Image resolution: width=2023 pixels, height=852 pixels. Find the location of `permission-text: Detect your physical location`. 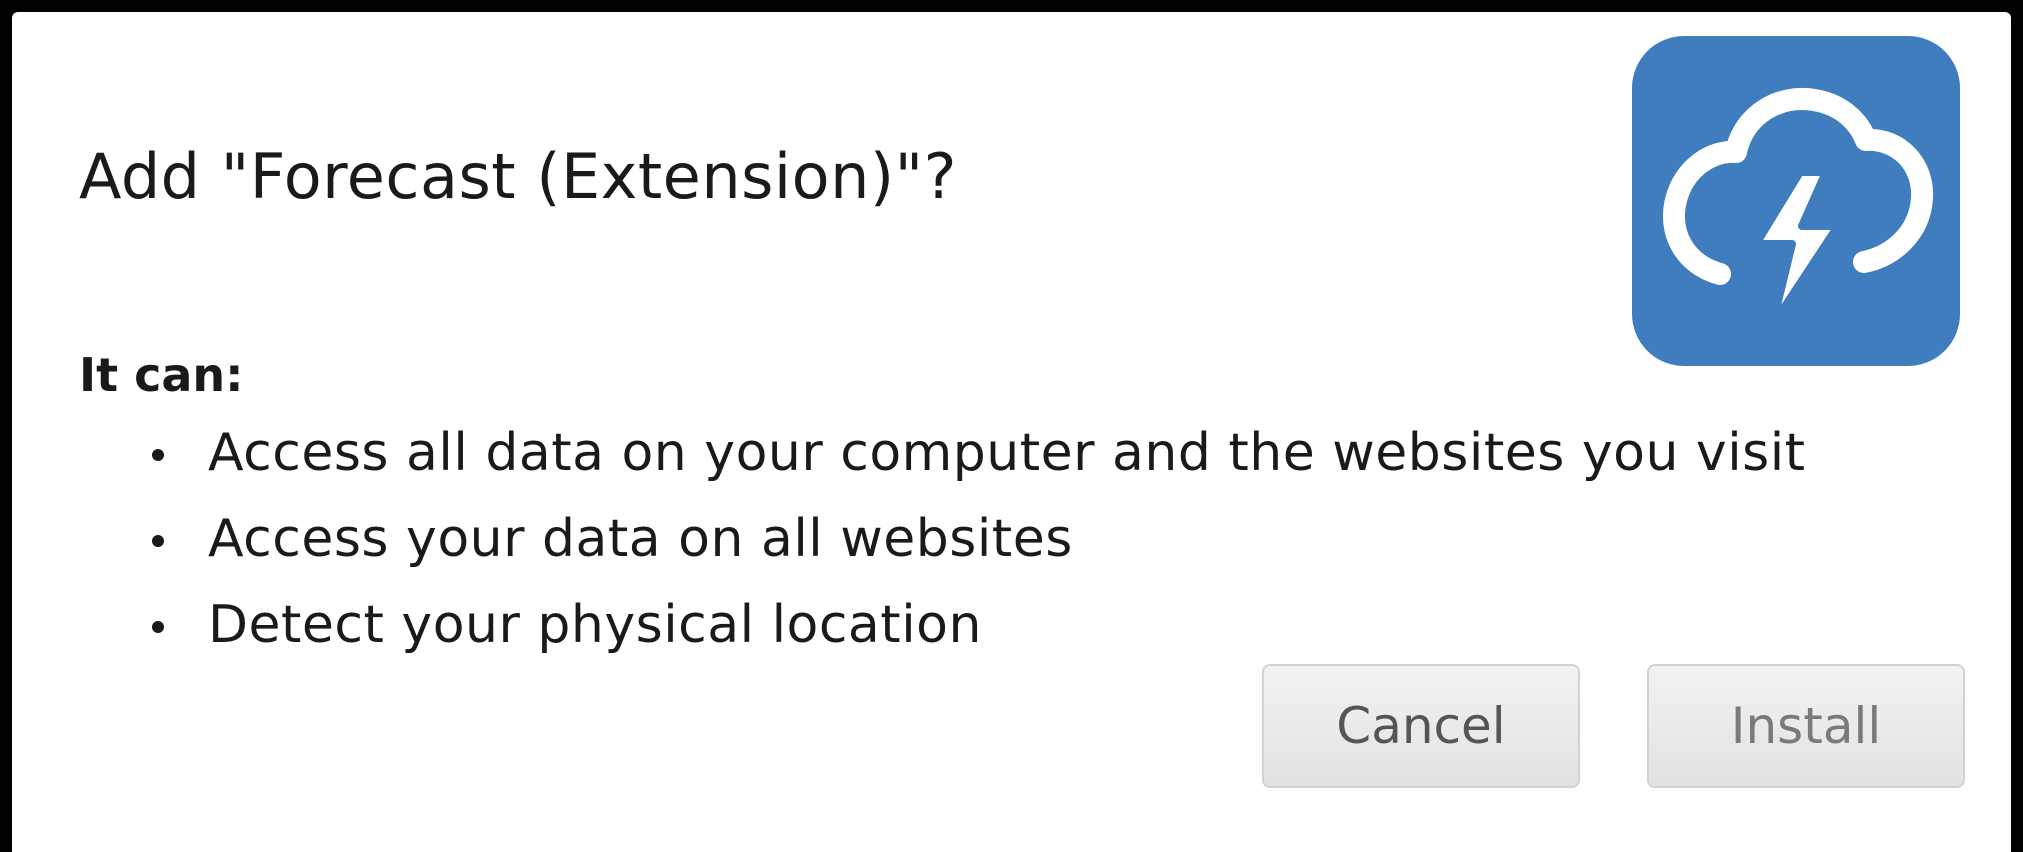

permission-text: Detect your physical location is located at coordinates (595, 625).